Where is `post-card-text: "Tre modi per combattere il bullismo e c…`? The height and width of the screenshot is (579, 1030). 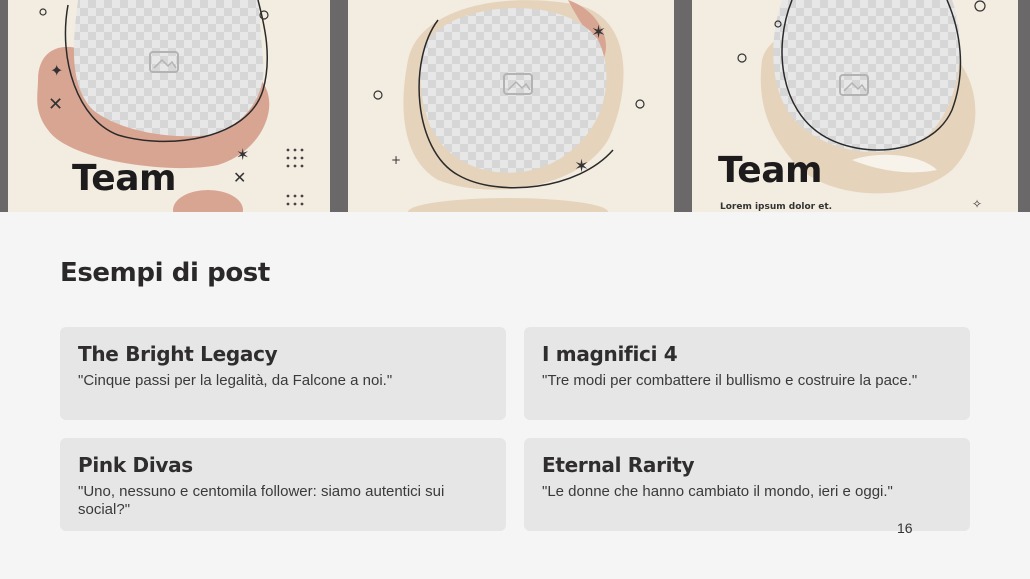 post-card-text: "Tre modi per combattere il bullismo e c… is located at coordinates (730, 380).